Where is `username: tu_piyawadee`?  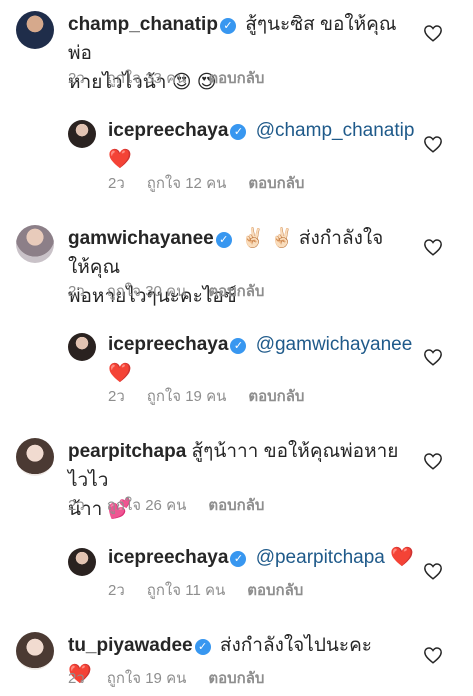 username: tu_piyawadee is located at coordinates (130, 645).